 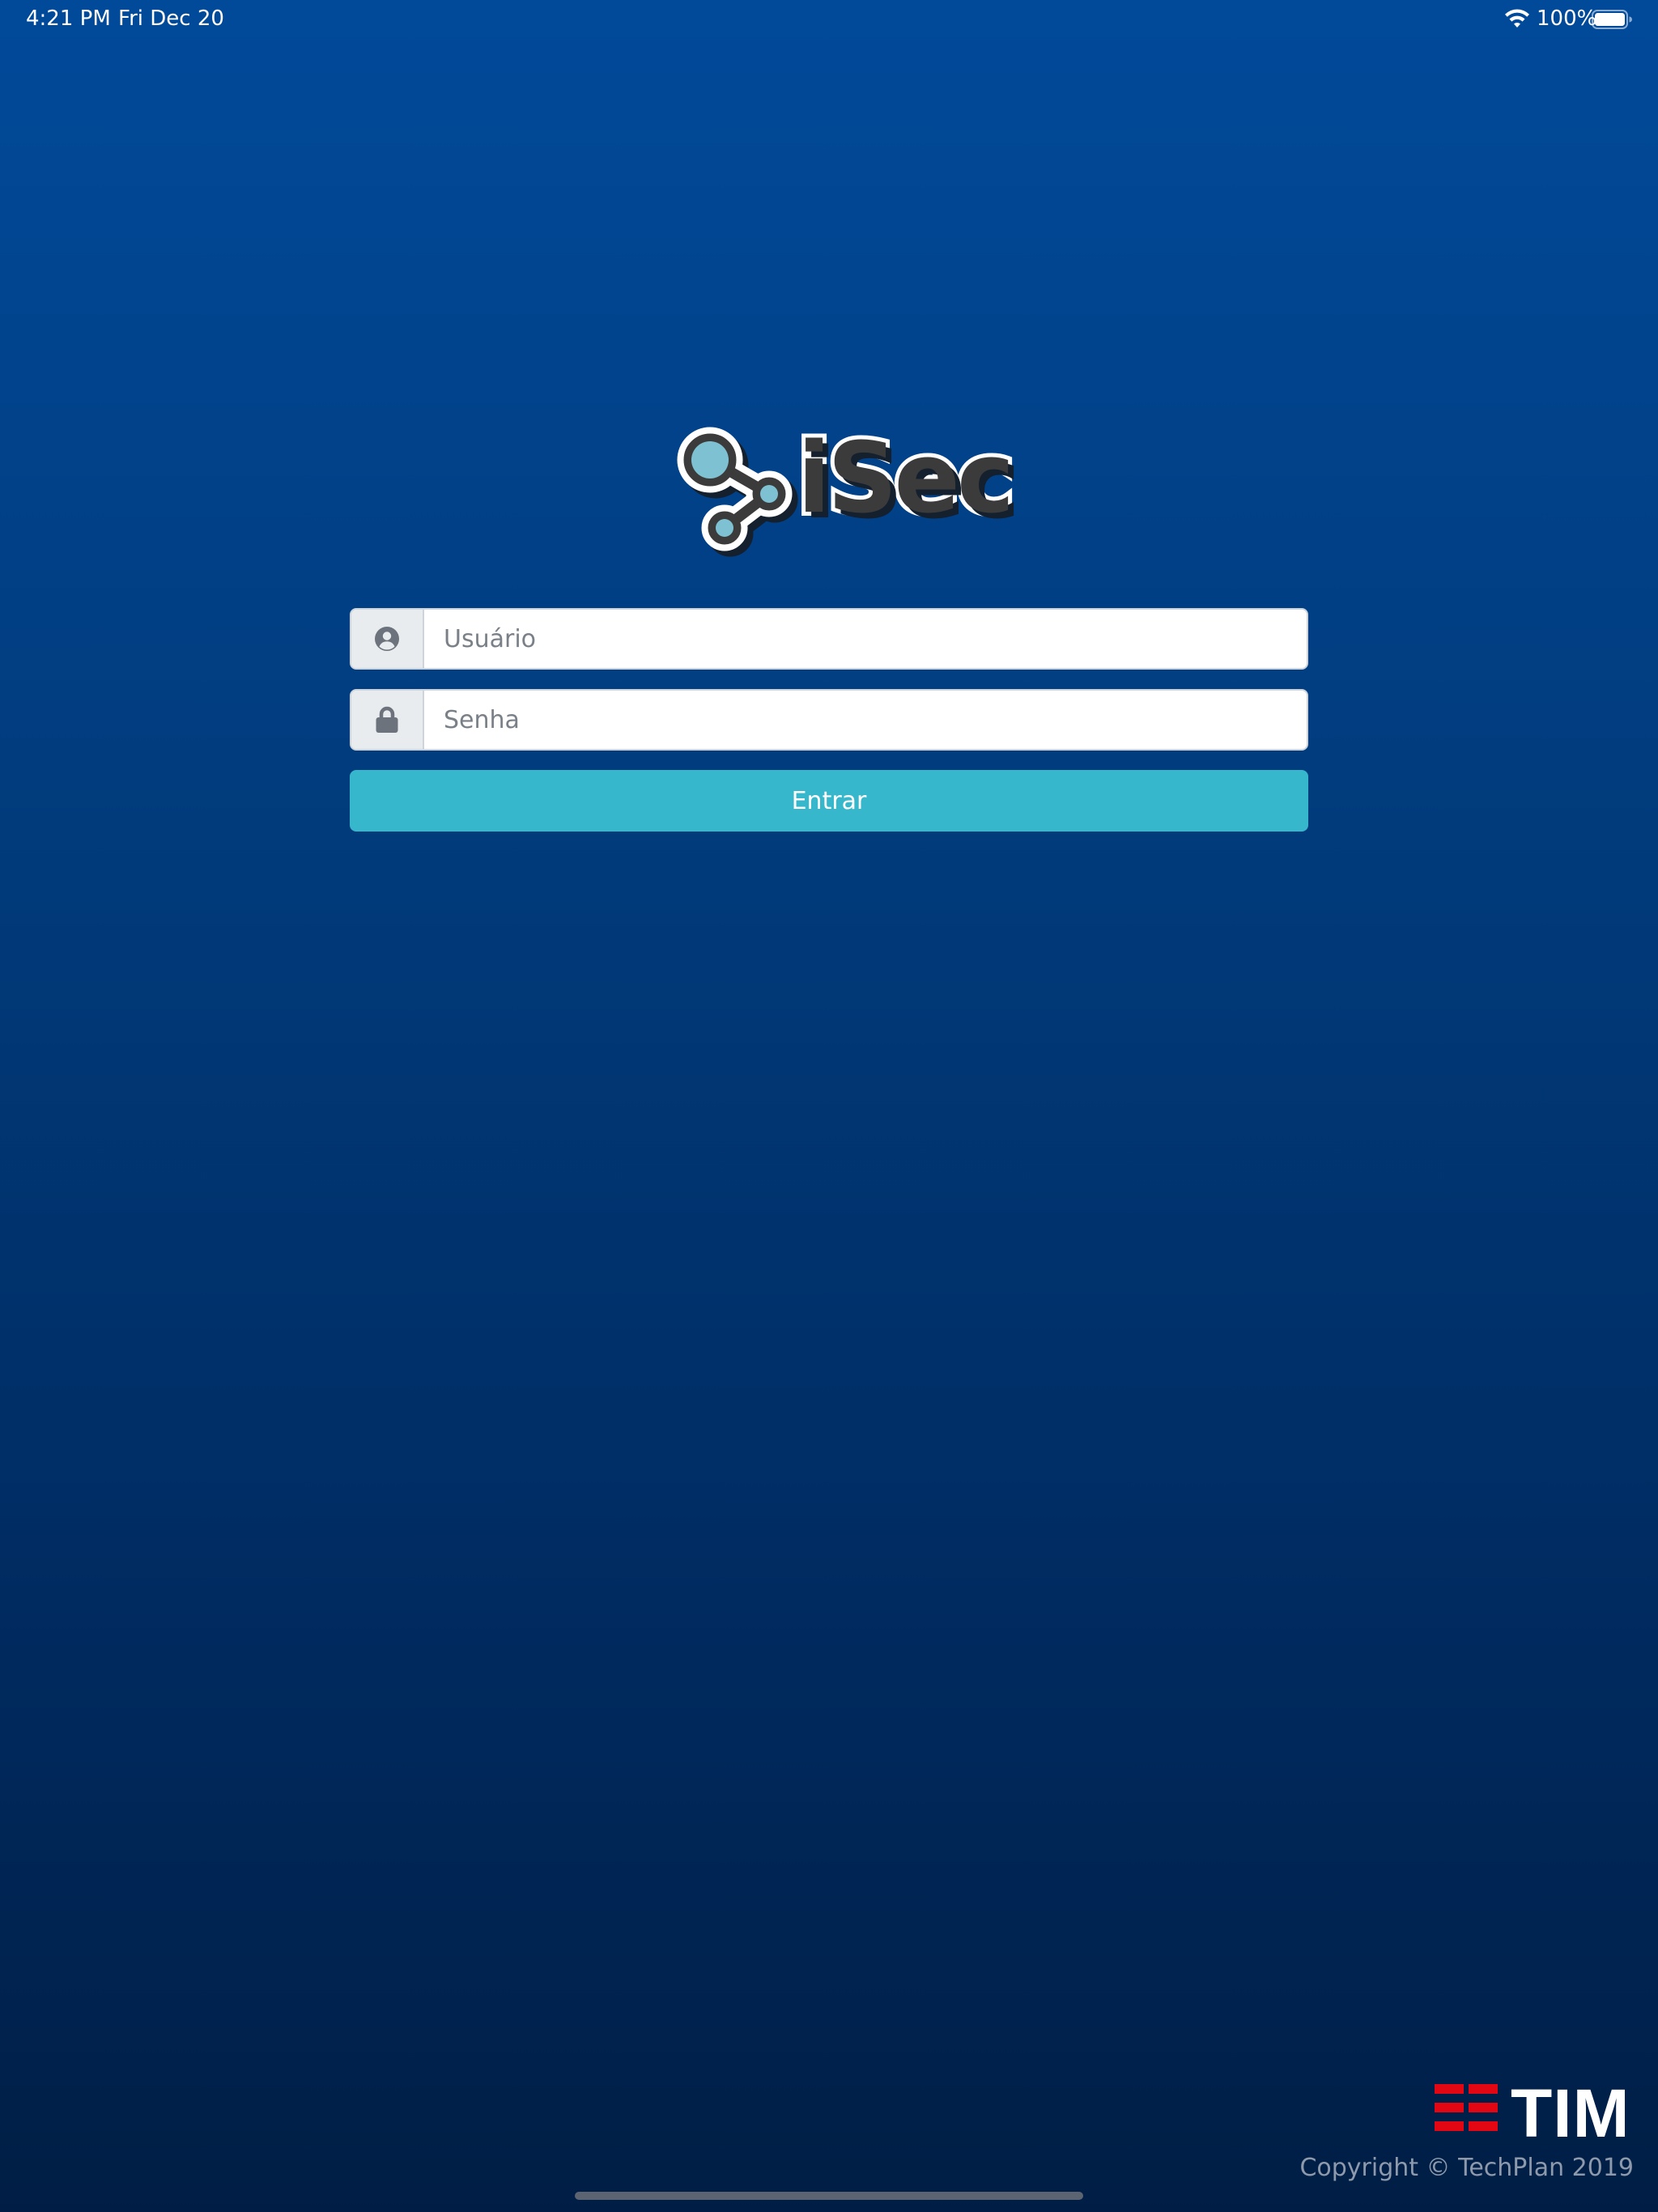 I want to click on username-input-group, so click(x=829, y=639).